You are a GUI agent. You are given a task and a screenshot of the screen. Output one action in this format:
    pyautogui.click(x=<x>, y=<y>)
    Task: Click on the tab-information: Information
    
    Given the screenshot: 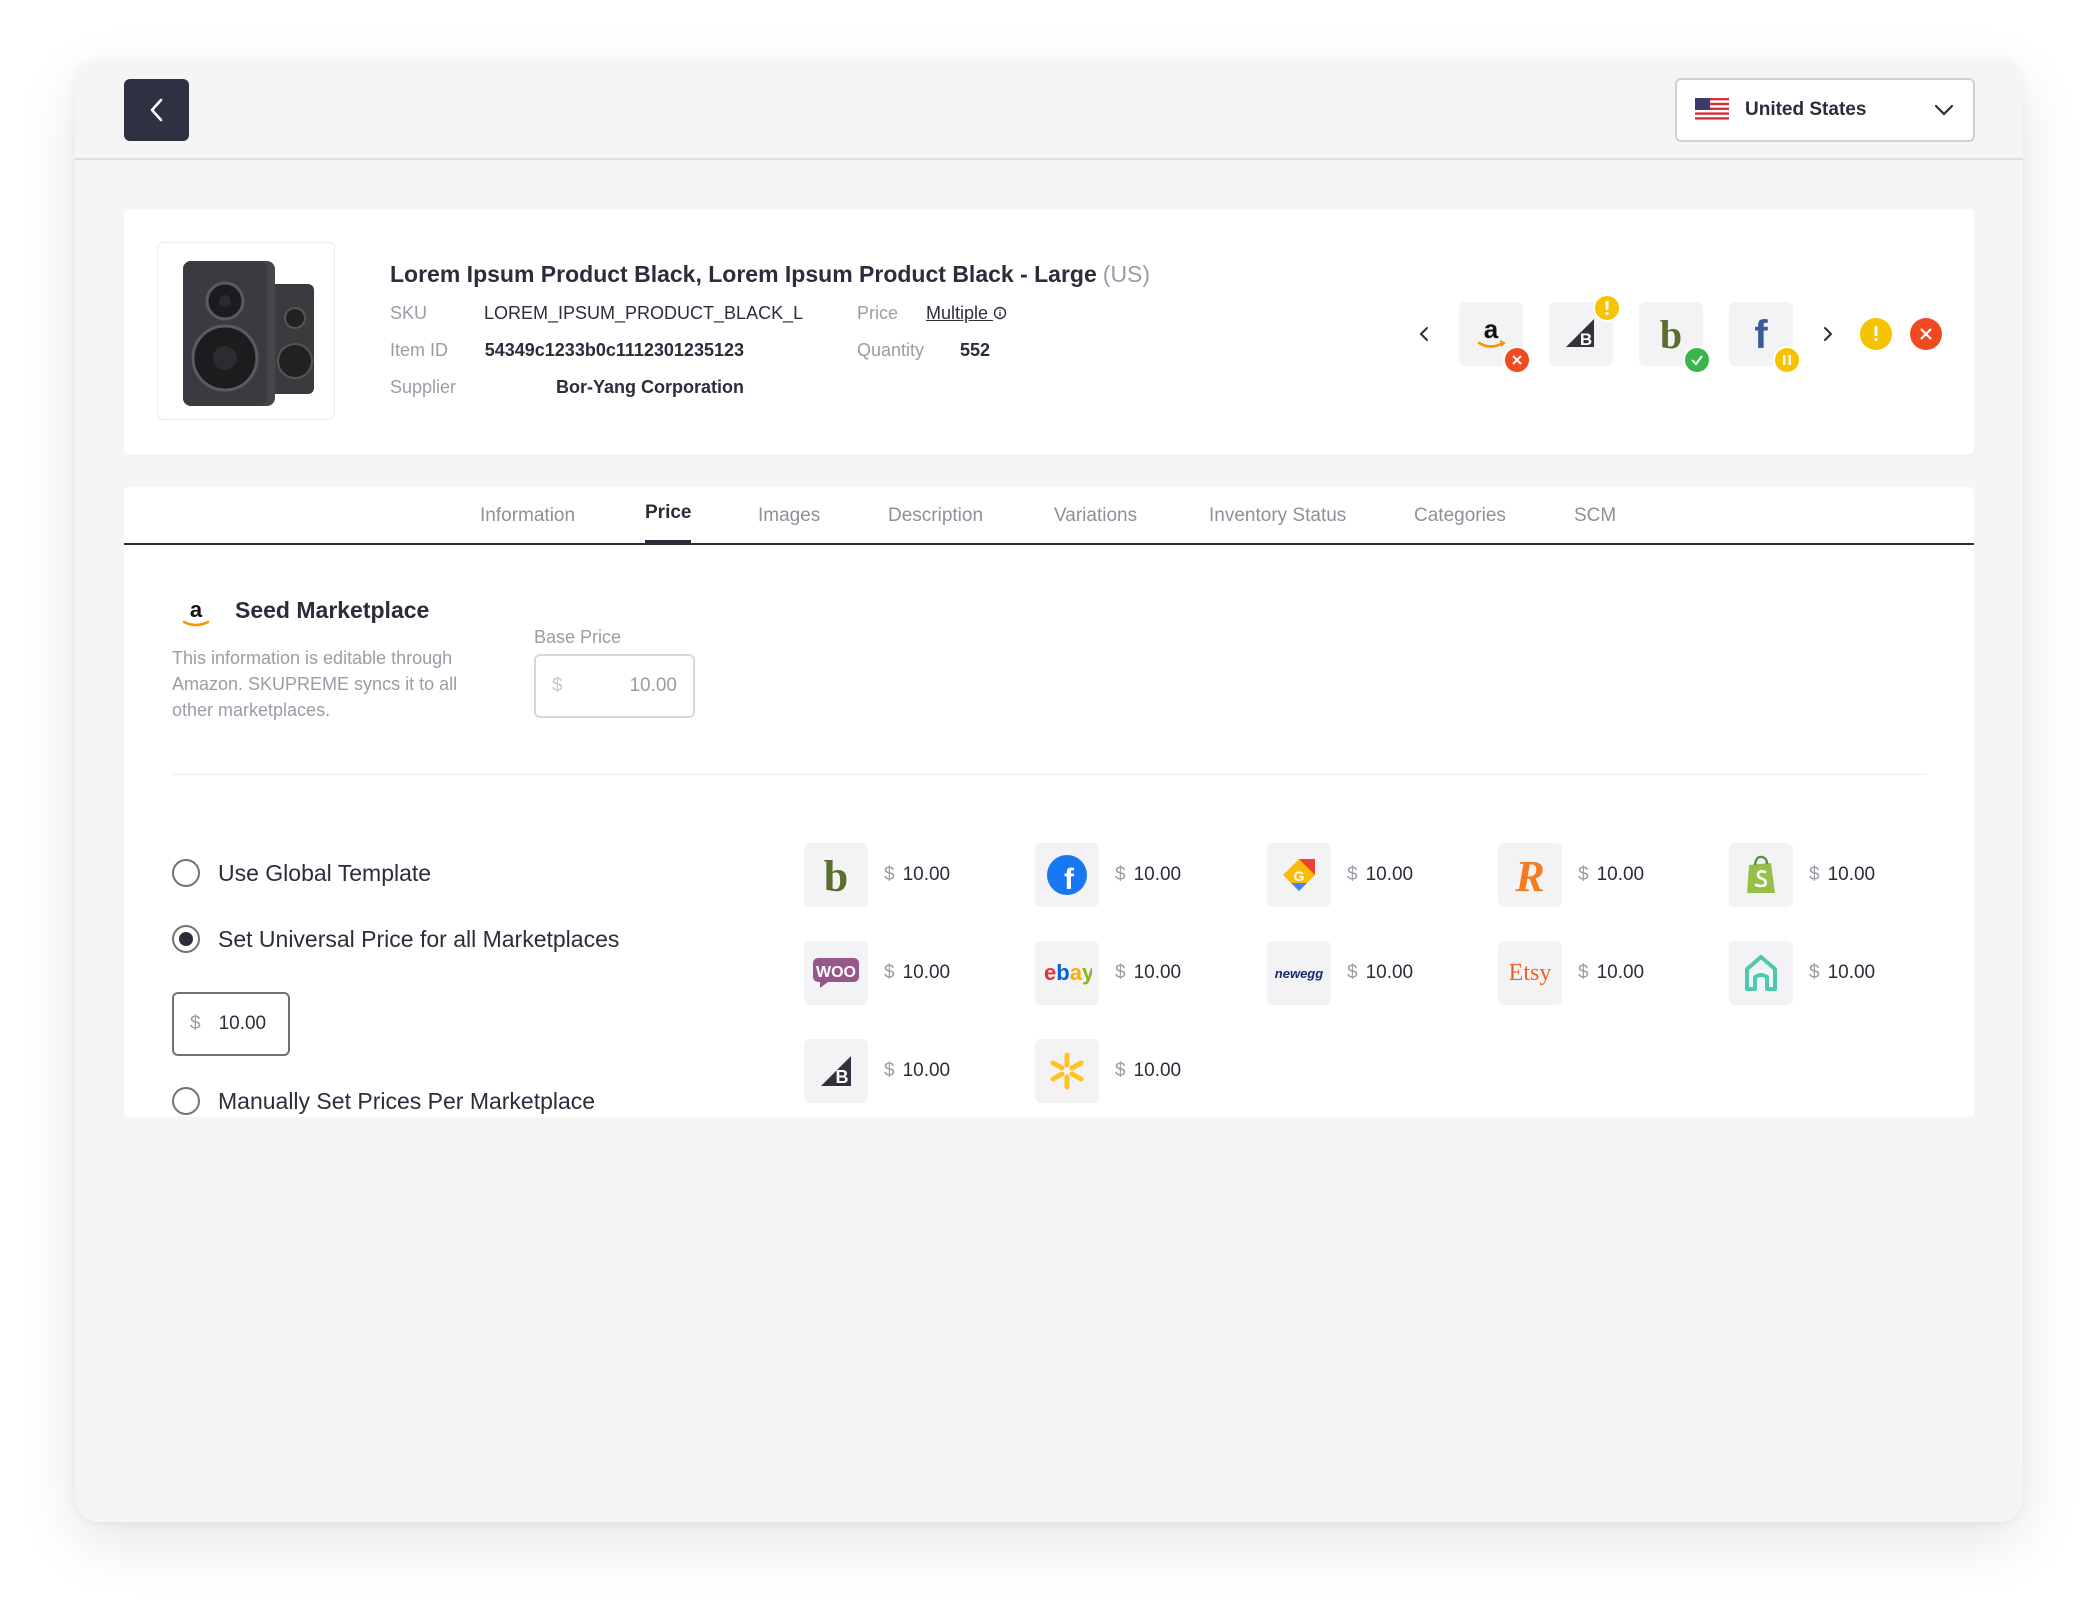 What is the action you would take?
    pyautogui.click(x=527, y=516)
    